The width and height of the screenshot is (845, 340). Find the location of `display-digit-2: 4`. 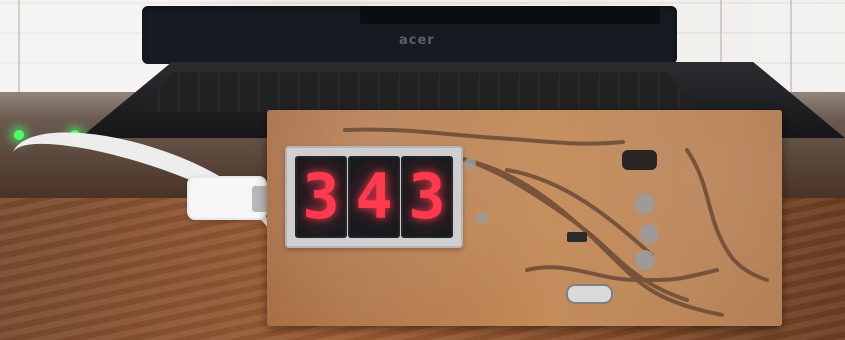

display-digit-2: 4 is located at coordinates (374, 196).